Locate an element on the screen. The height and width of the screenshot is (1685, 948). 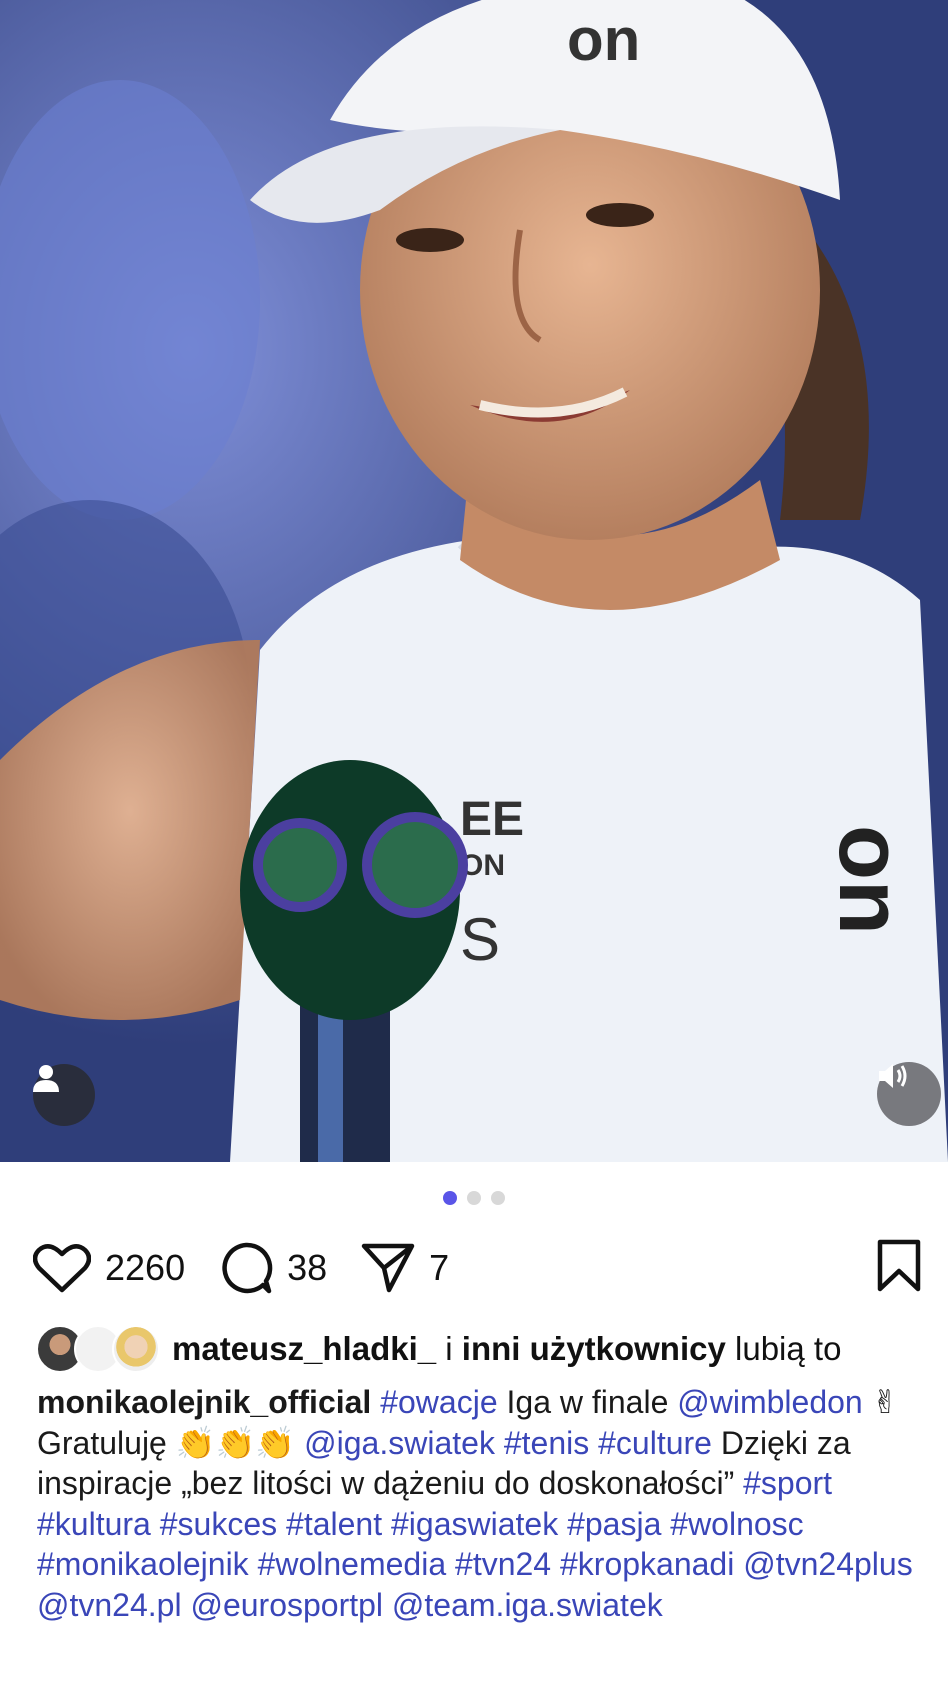
hashtag-link: #wolnemedia is located at coordinates (352, 1564).